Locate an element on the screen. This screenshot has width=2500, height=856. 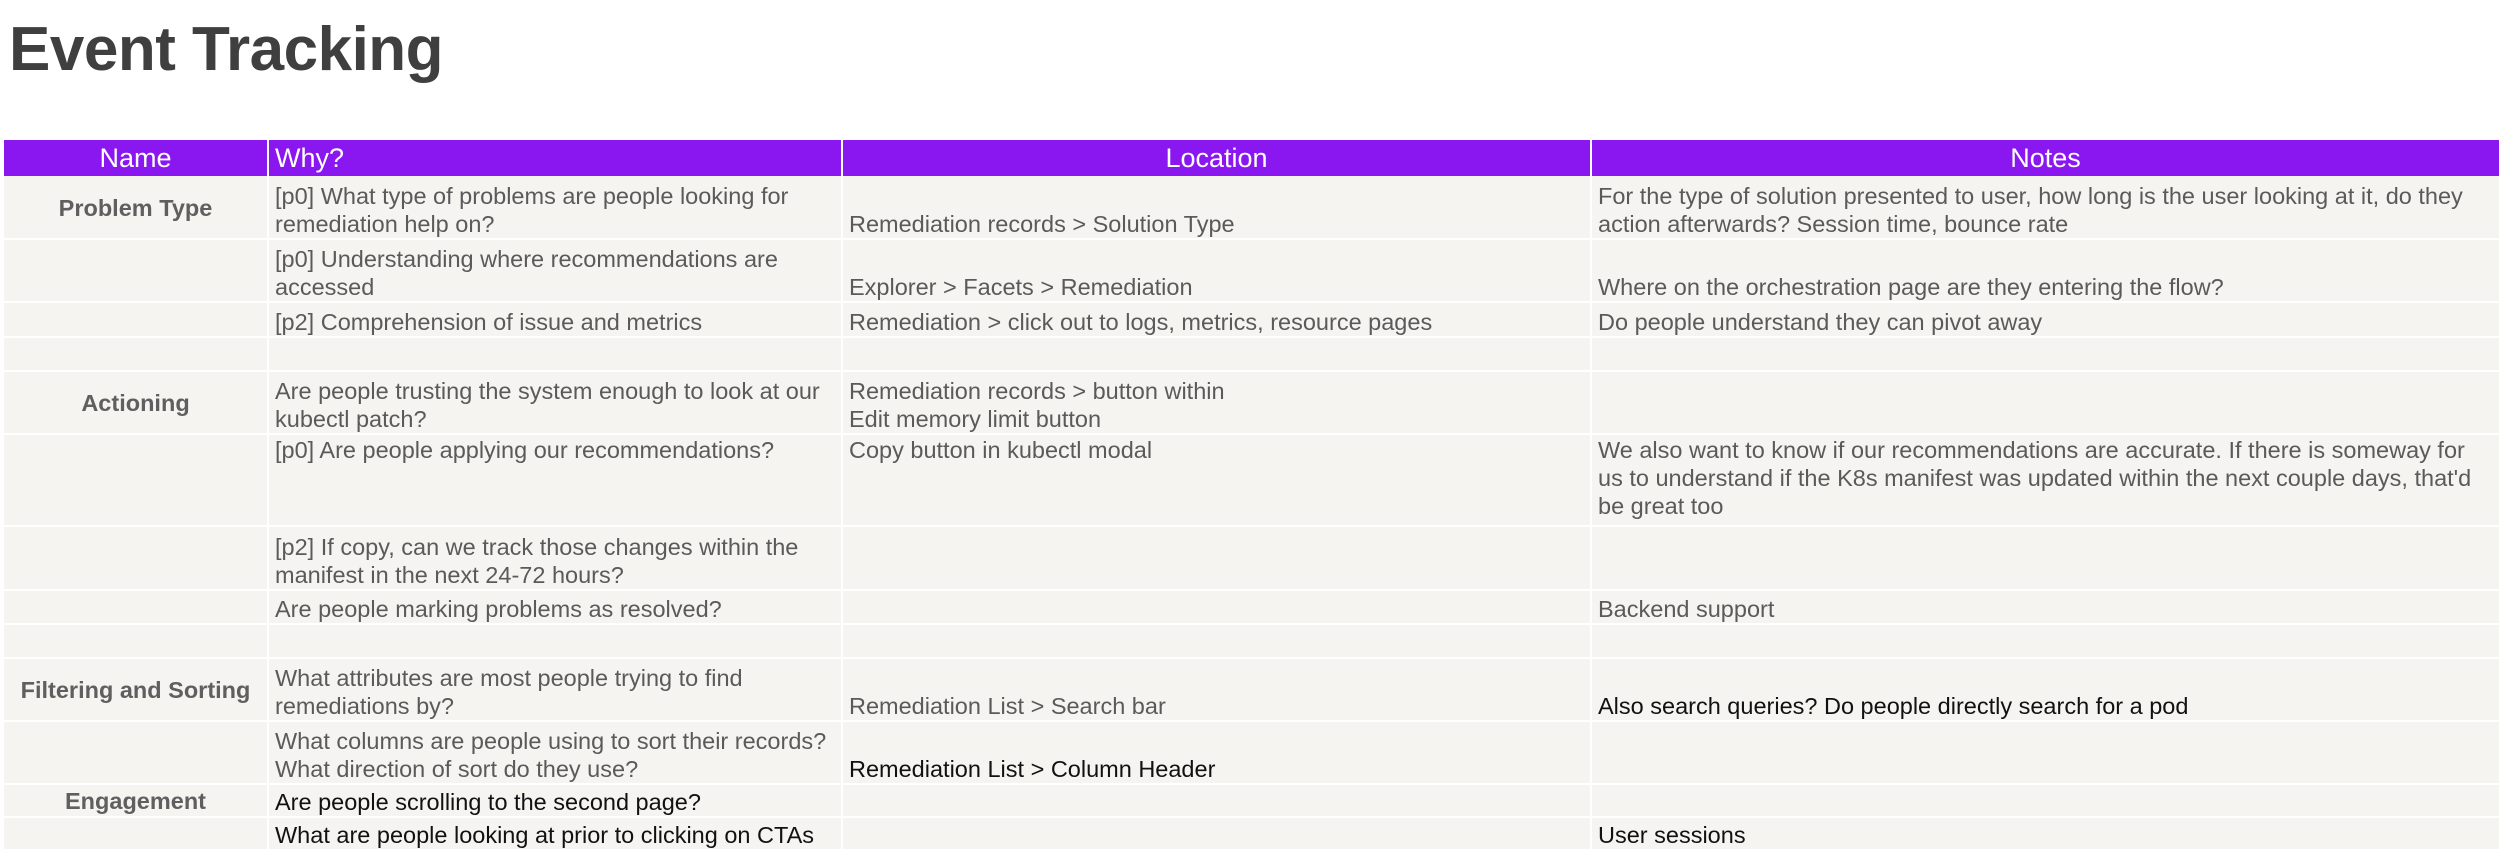
cell-location-line: Remediation records > button within is located at coordinates (1037, 391).